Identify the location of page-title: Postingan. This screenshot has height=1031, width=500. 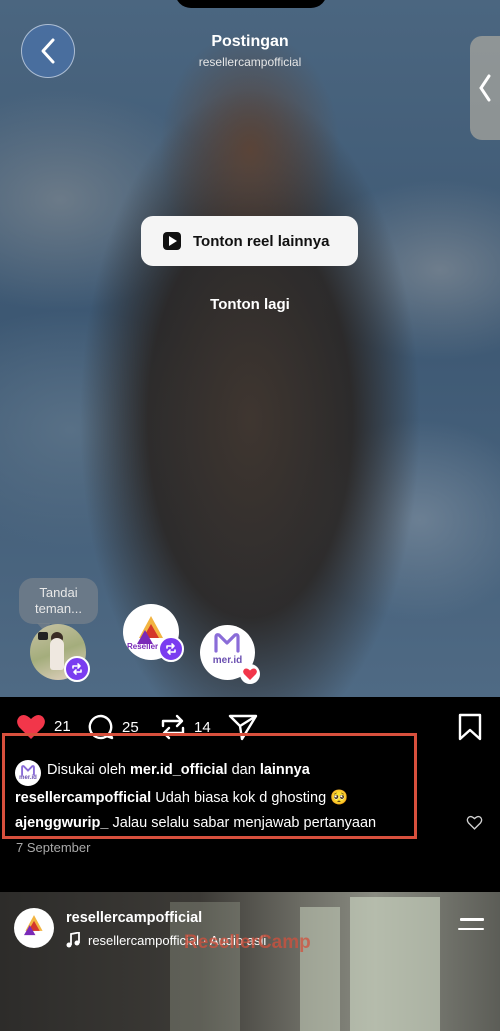
(250, 41).